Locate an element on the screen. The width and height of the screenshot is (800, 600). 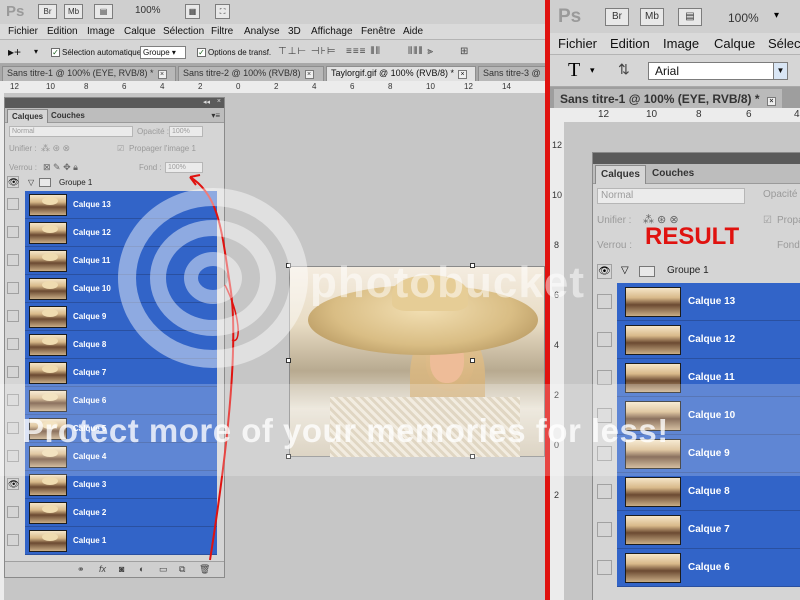
menu-selection: Sélection is located at coordinates (183, 31).